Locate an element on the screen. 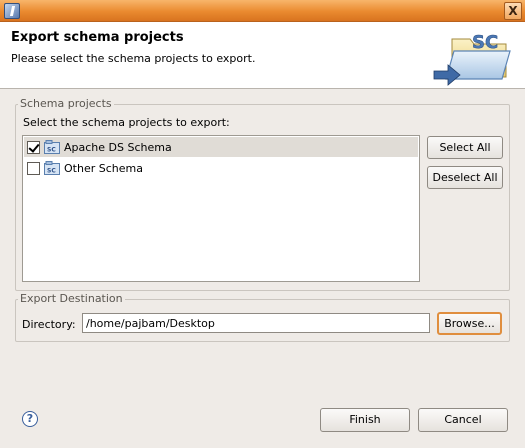  finish-button: Finish is located at coordinates (365, 420).